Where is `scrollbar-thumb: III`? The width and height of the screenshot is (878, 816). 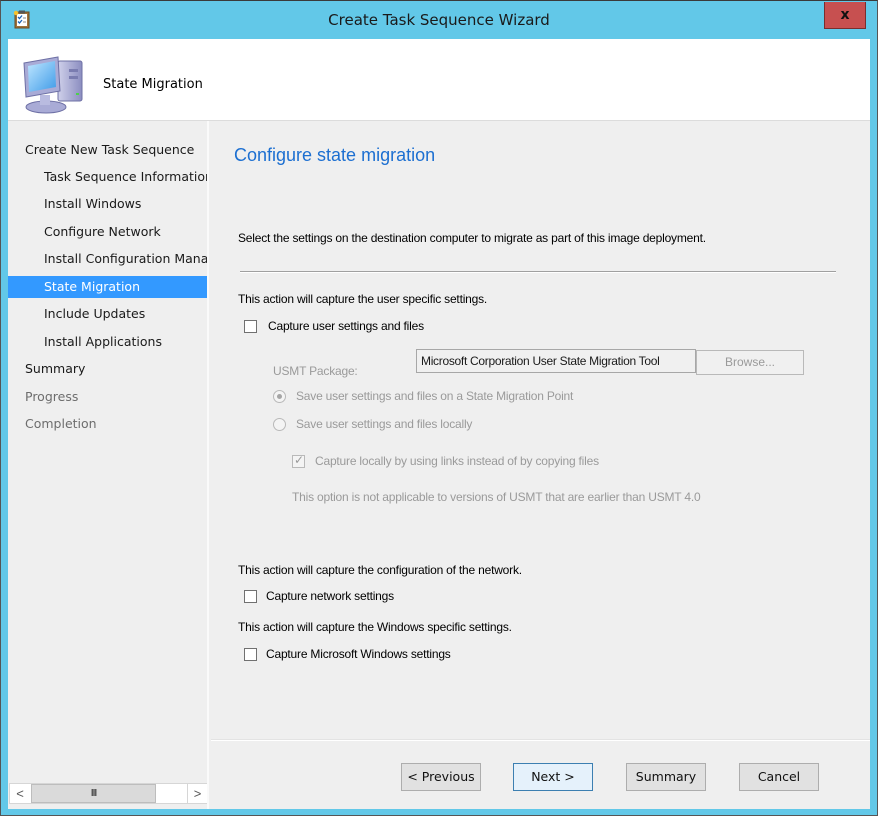 scrollbar-thumb: III is located at coordinates (93, 793).